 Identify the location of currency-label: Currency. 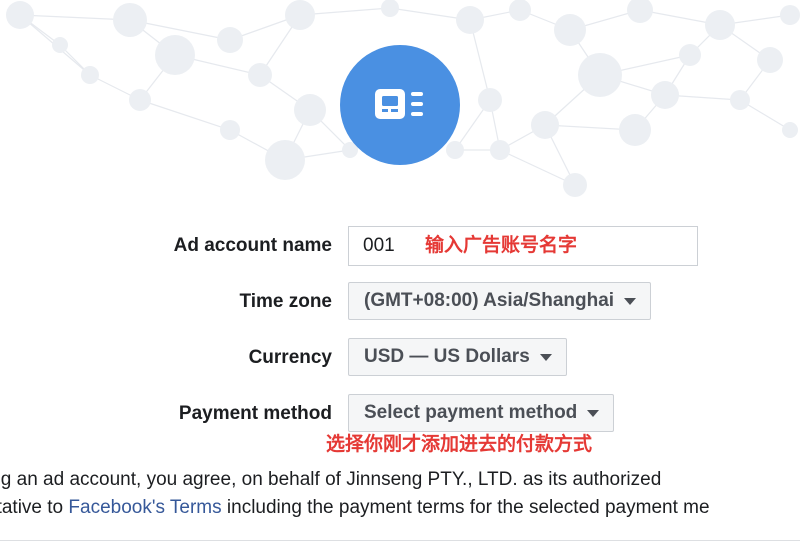
(290, 357).